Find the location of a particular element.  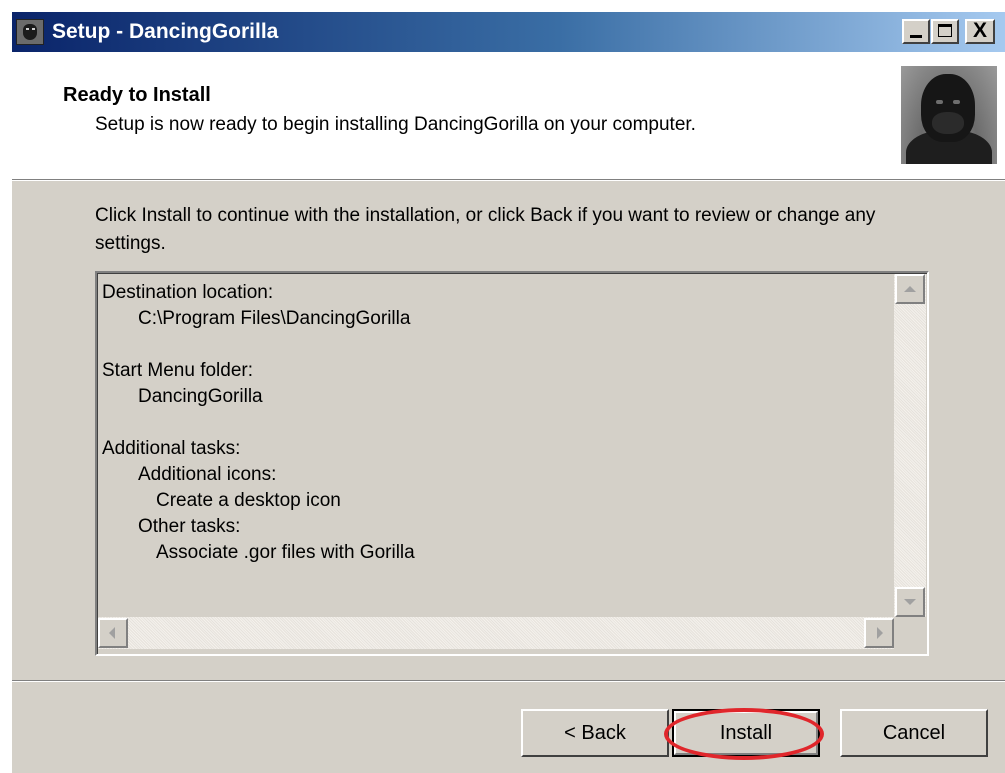

scroll-up-button is located at coordinates (910, 289).